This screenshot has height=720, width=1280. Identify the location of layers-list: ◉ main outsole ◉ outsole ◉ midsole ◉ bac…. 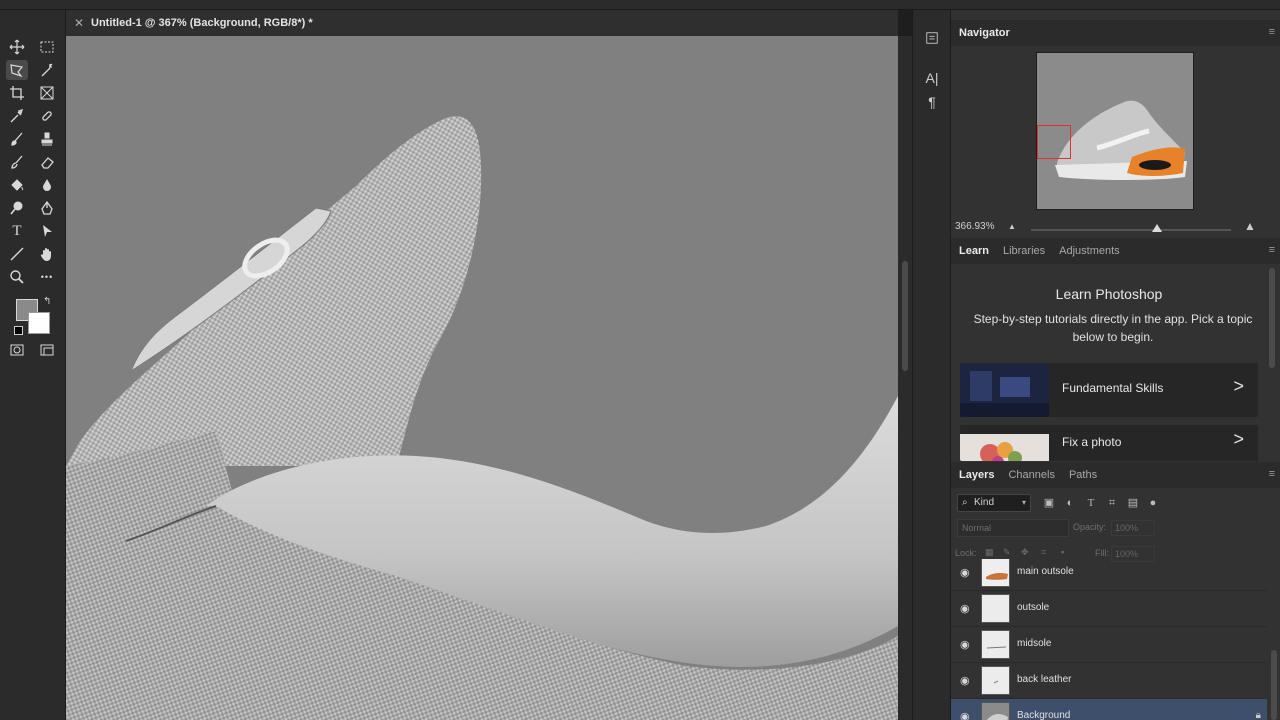
(1115, 639).